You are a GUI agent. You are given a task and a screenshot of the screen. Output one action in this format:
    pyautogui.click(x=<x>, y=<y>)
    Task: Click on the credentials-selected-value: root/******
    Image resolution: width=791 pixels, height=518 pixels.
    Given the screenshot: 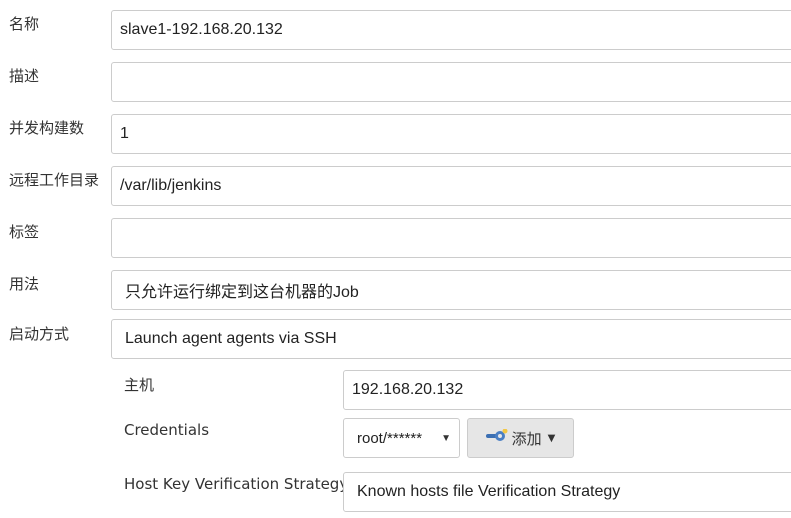 What is the action you would take?
    pyautogui.click(x=390, y=438)
    